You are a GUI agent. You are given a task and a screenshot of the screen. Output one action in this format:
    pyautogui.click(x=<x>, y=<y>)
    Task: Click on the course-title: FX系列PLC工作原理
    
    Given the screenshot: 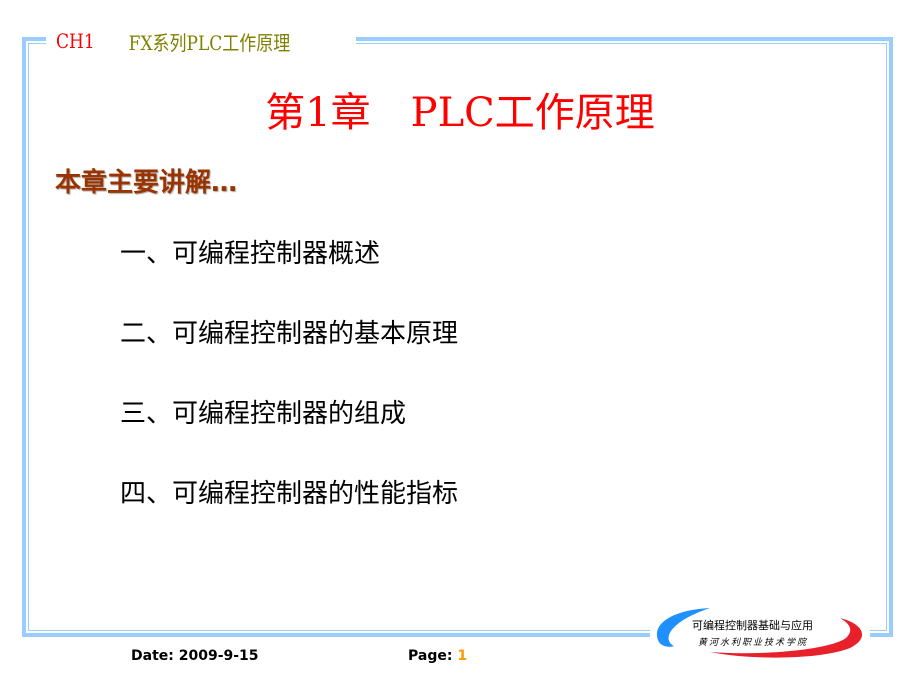 What is the action you would take?
    pyautogui.click(x=209, y=42)
    